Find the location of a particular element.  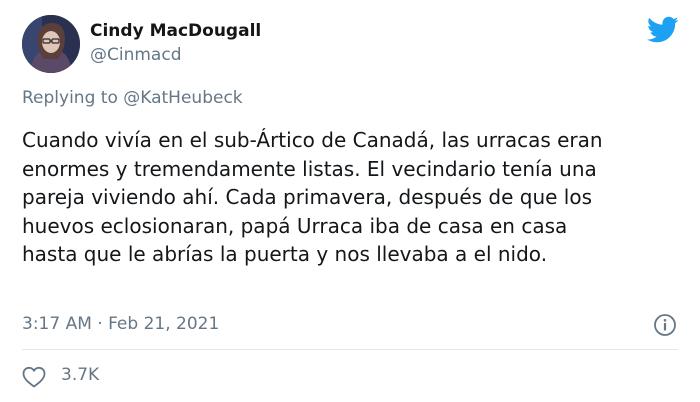

avatar is located at coordinates (51, 44).